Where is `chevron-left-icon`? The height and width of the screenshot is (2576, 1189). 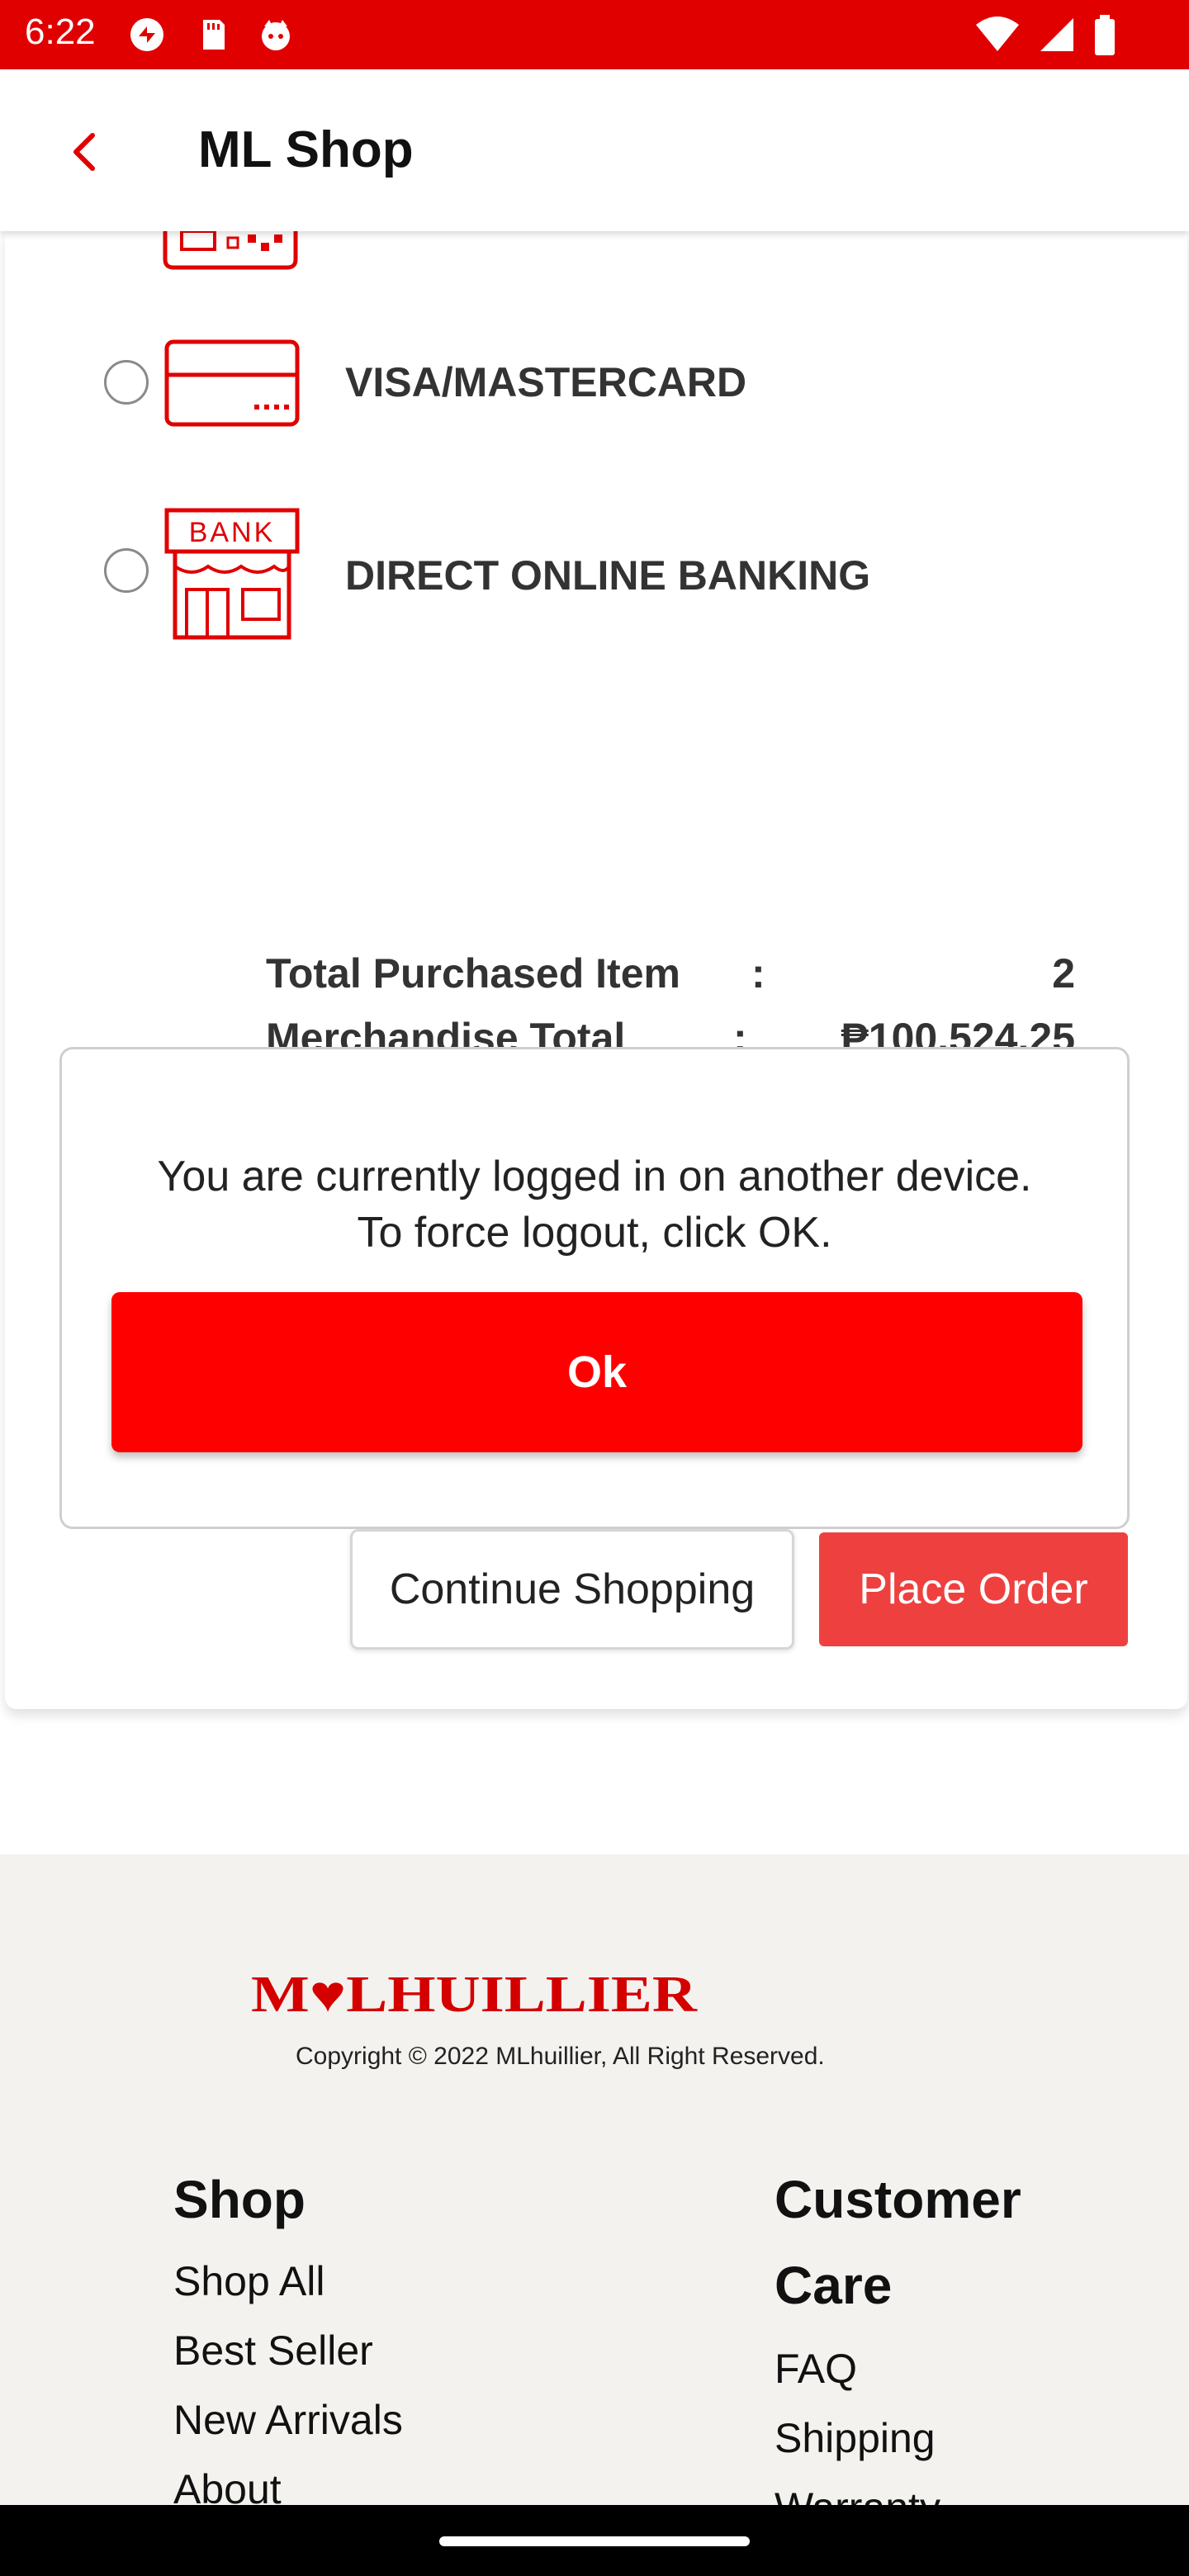 chevron-left-icon is located at coordinates (87, 160).